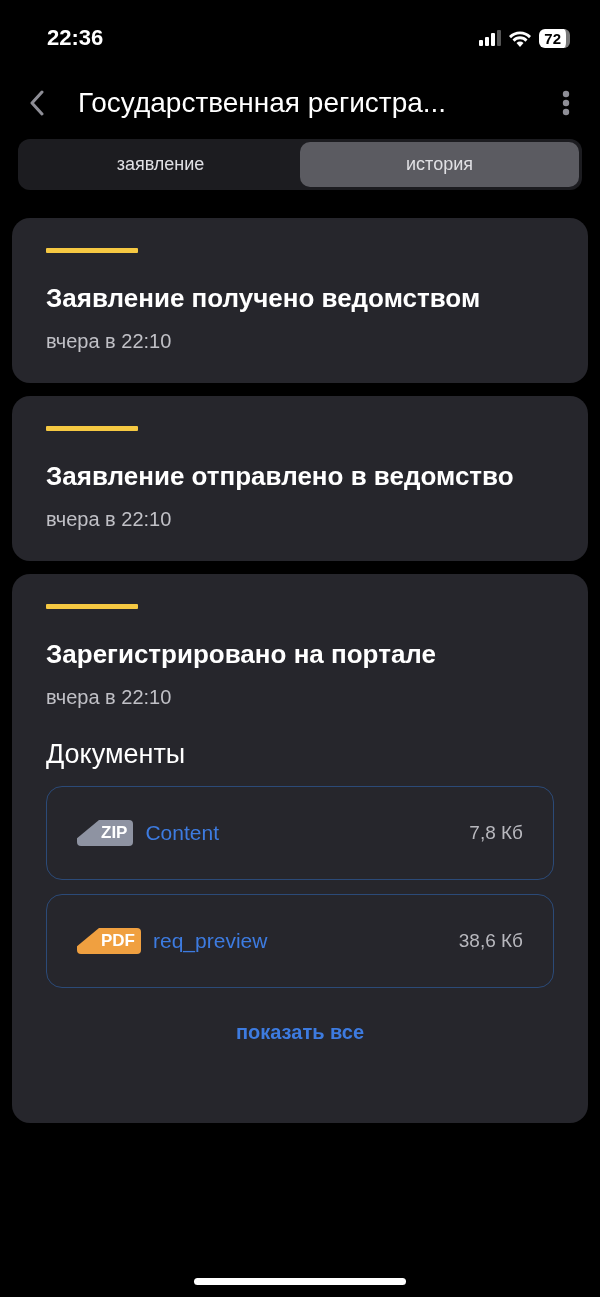 This screenshot has height=1297, width=600. Describe the element at coordinates (439, 164) in the screenshot. I see `tab: история` at that location.